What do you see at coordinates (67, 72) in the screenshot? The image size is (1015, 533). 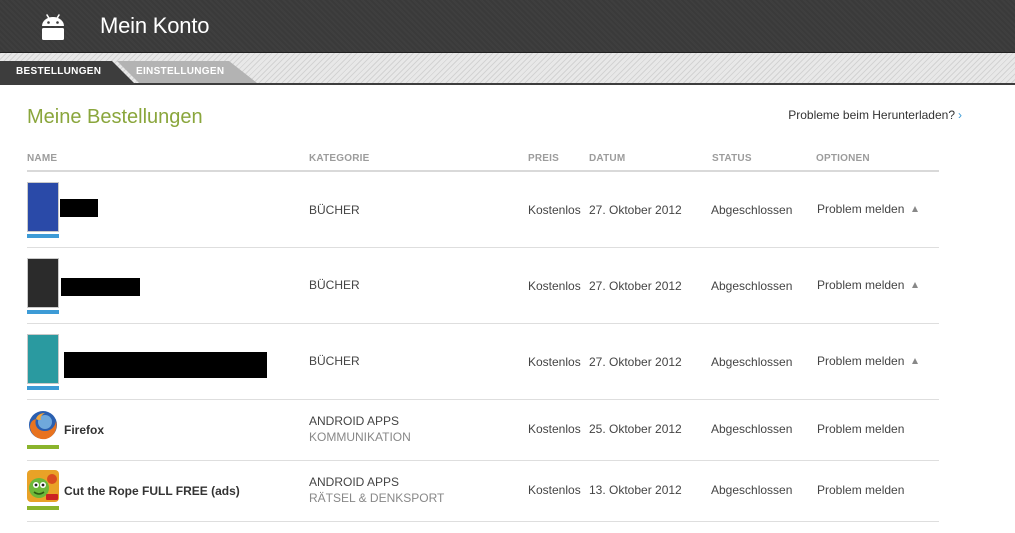 I see `tab-orders: BESTELLUNGEN` at bounding box center [67, 72].